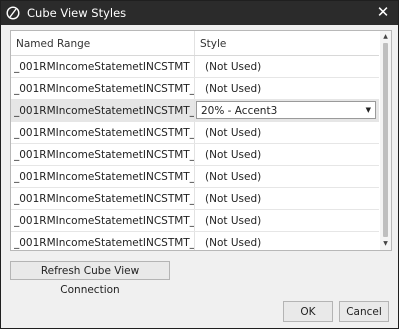 The image size is (399, 329). What do you see at coordinates (77, 13) in the screenshot?
I see `window-title: Cube View Styles` at bounding box center [77, 13].